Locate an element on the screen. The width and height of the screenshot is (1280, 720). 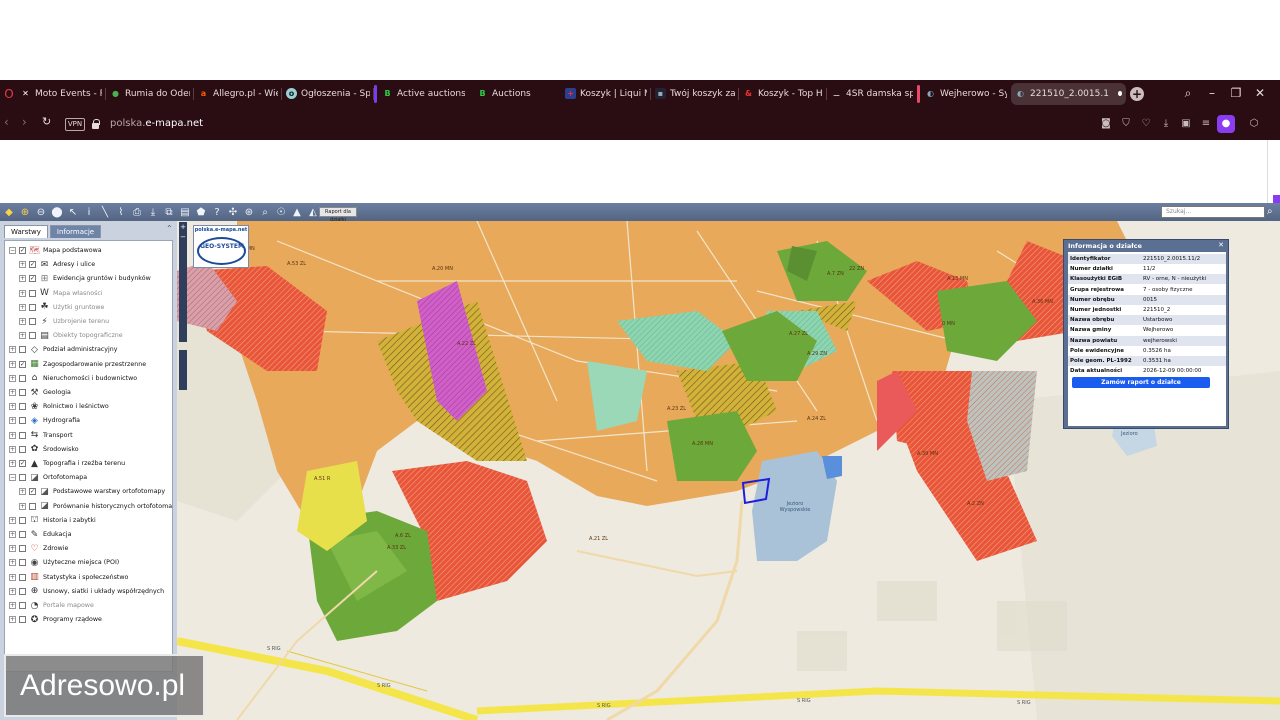
compass-icon: ⊛ is located at coordinates (249, 212).